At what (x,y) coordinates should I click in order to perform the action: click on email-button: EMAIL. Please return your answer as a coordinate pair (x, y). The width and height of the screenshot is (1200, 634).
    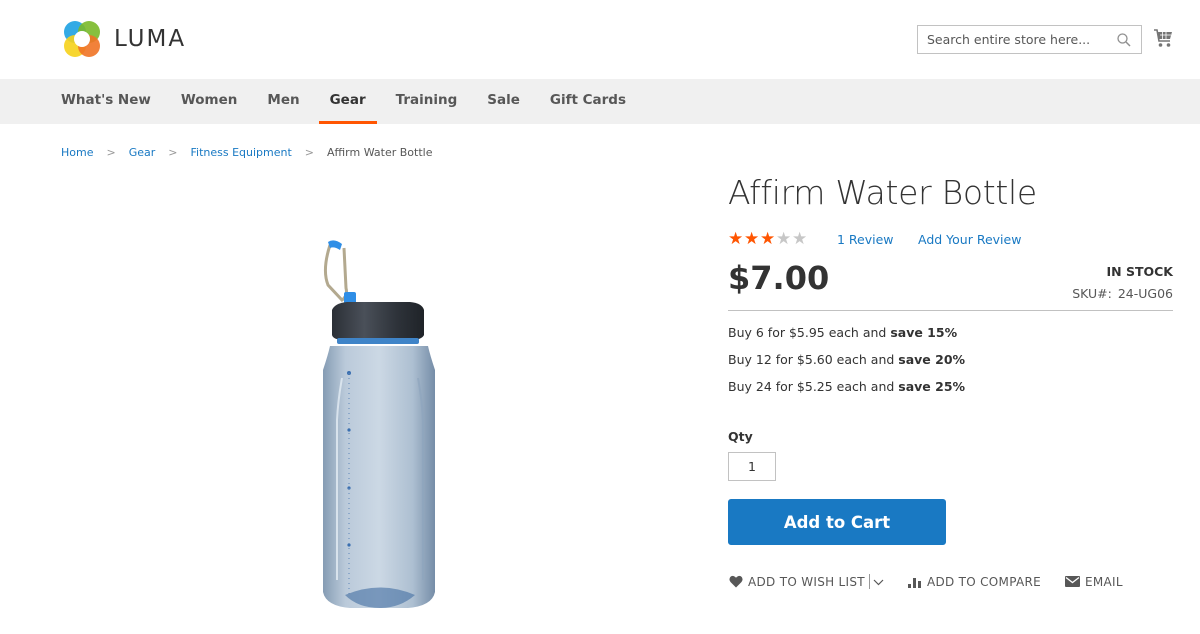
    Looking at the image, I should click on (1094, 582).